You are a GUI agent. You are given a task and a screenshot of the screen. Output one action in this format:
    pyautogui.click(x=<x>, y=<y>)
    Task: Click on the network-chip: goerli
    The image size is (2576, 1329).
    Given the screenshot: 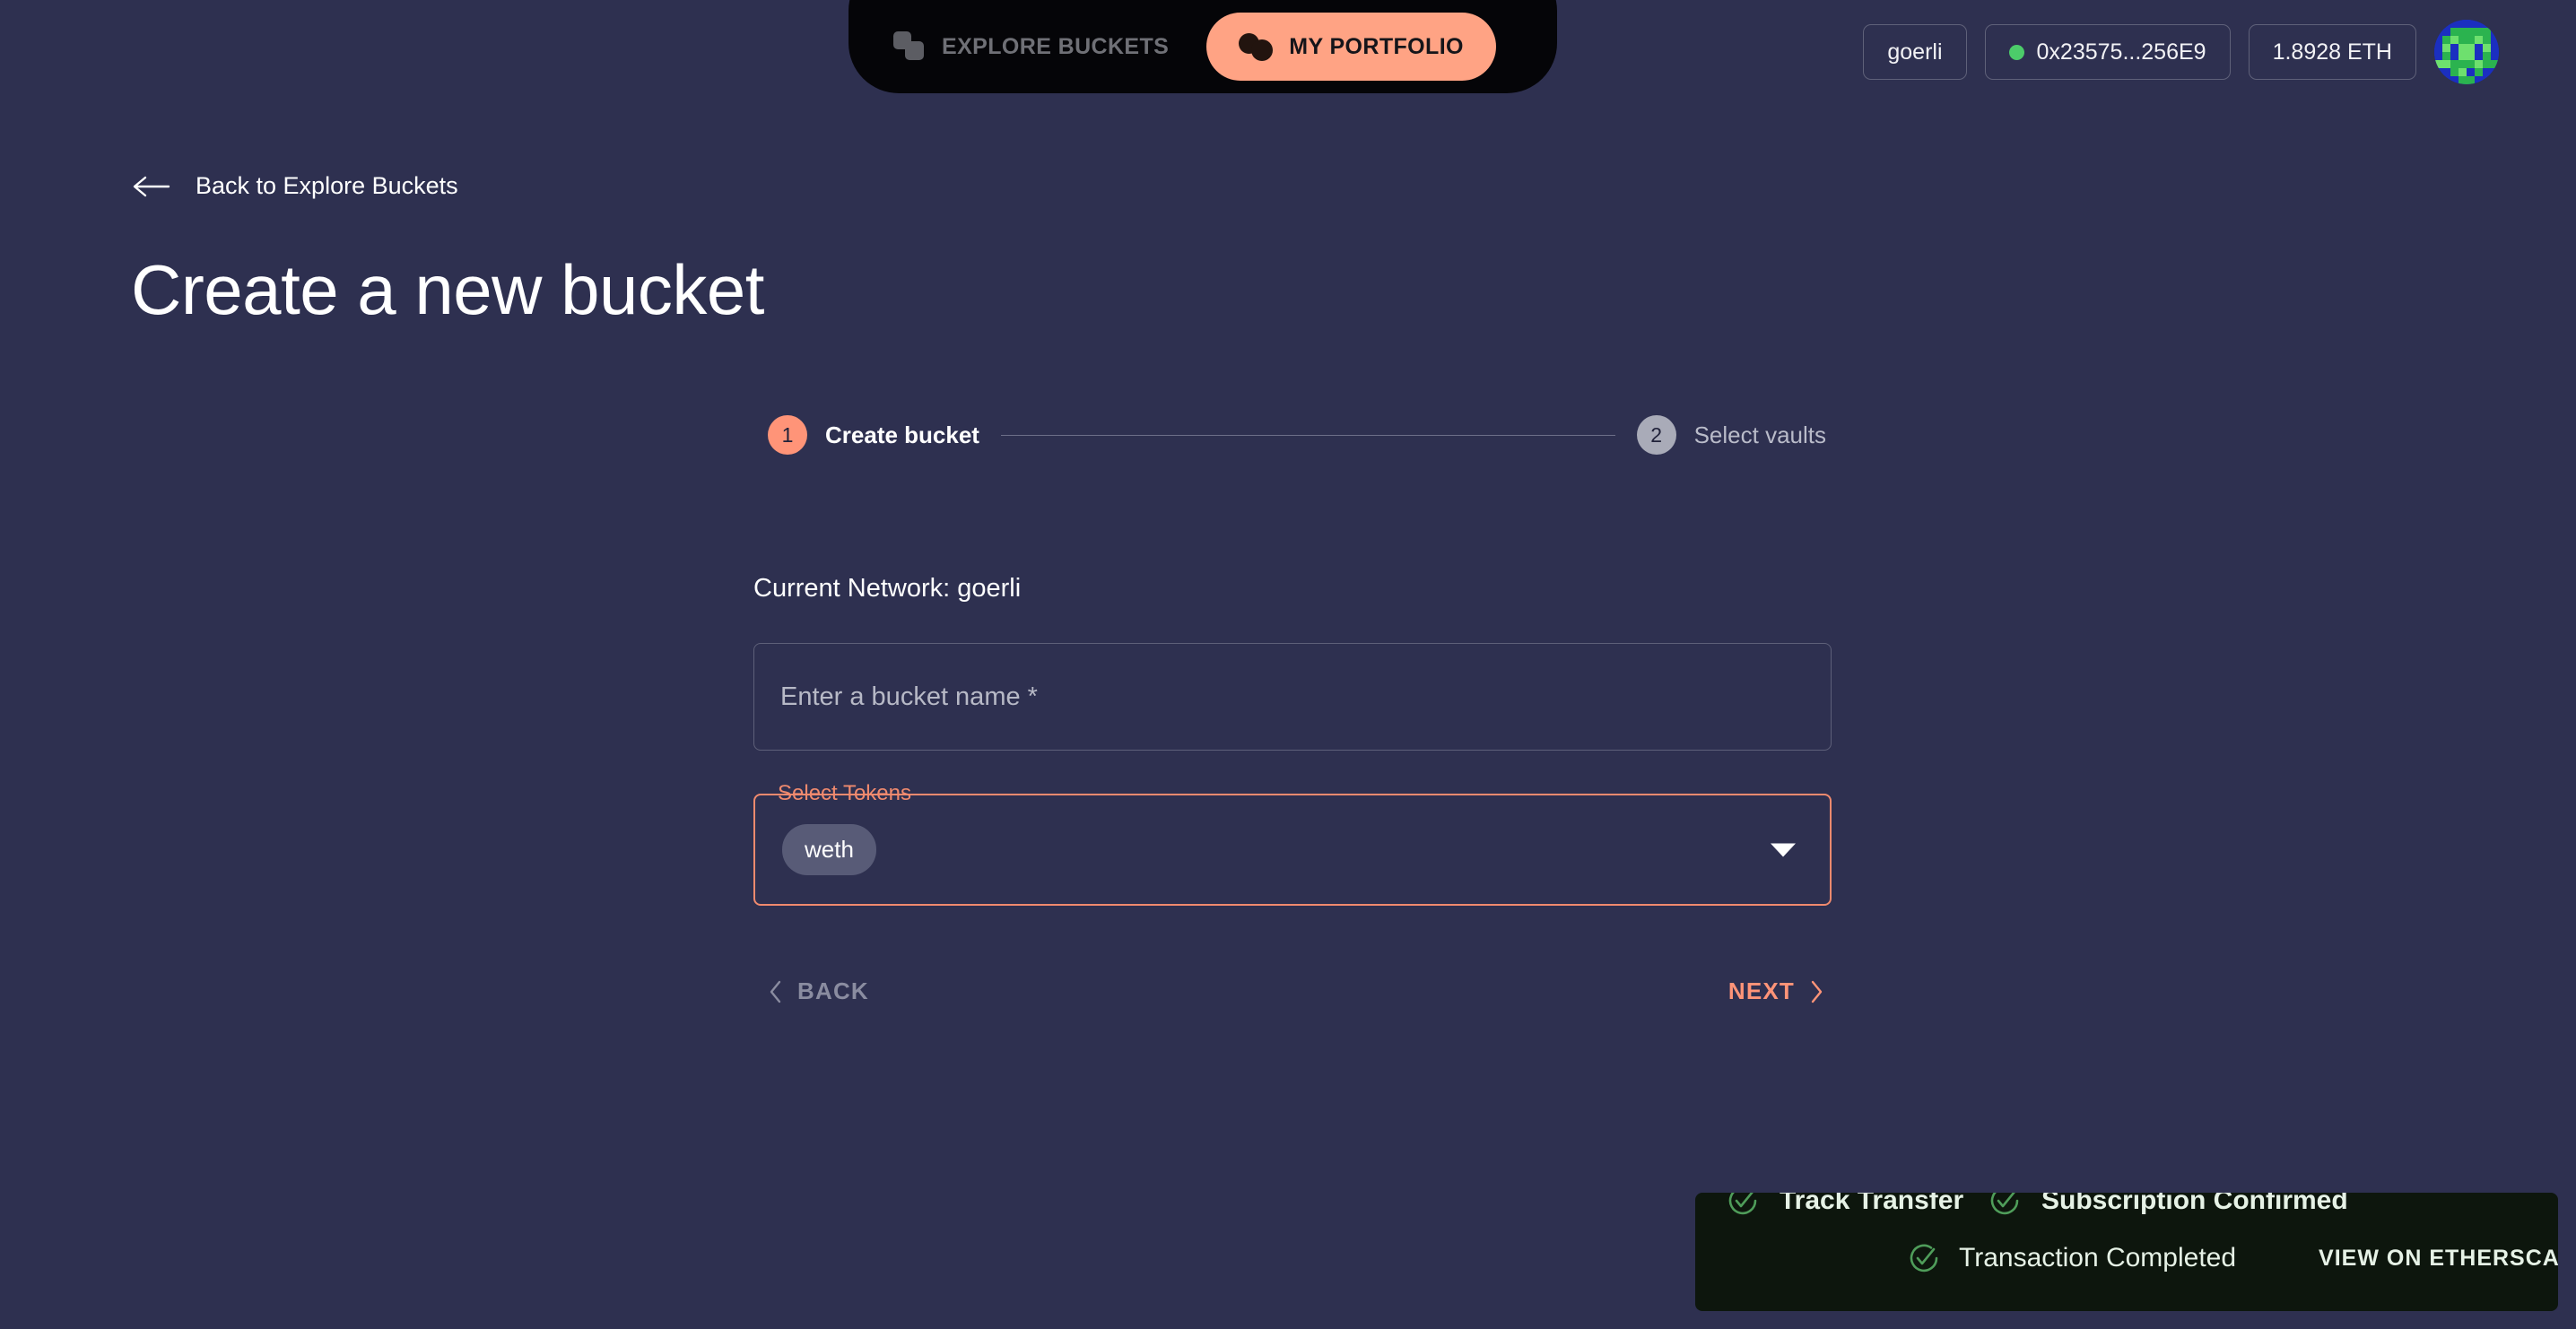 What is the action you would take?
    pyautogui.click(x=1915, y=52)
    